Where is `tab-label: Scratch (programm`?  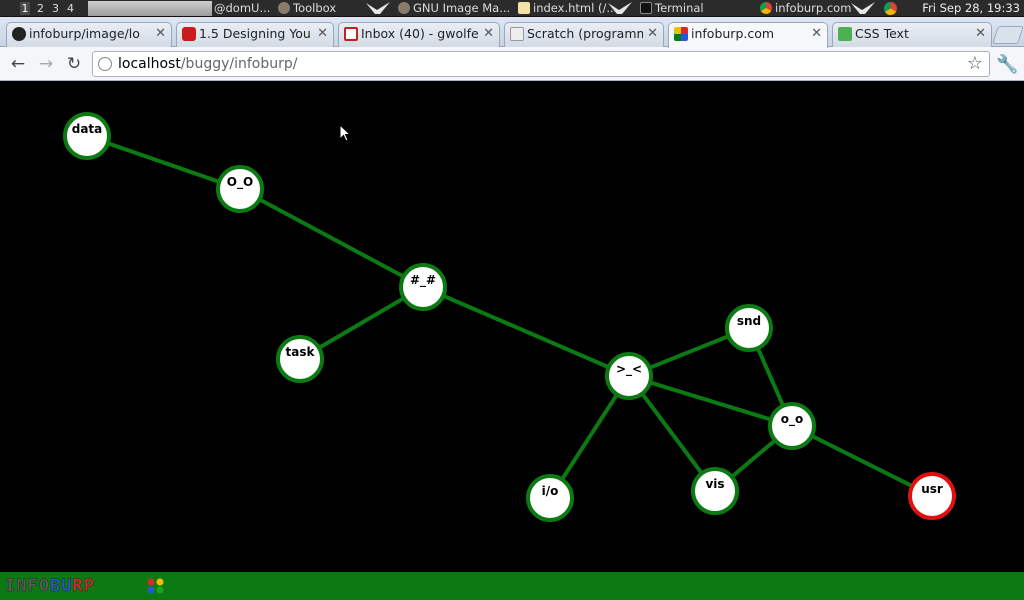
tab-label: Scratch (programm is located at coordinates (585, 33).